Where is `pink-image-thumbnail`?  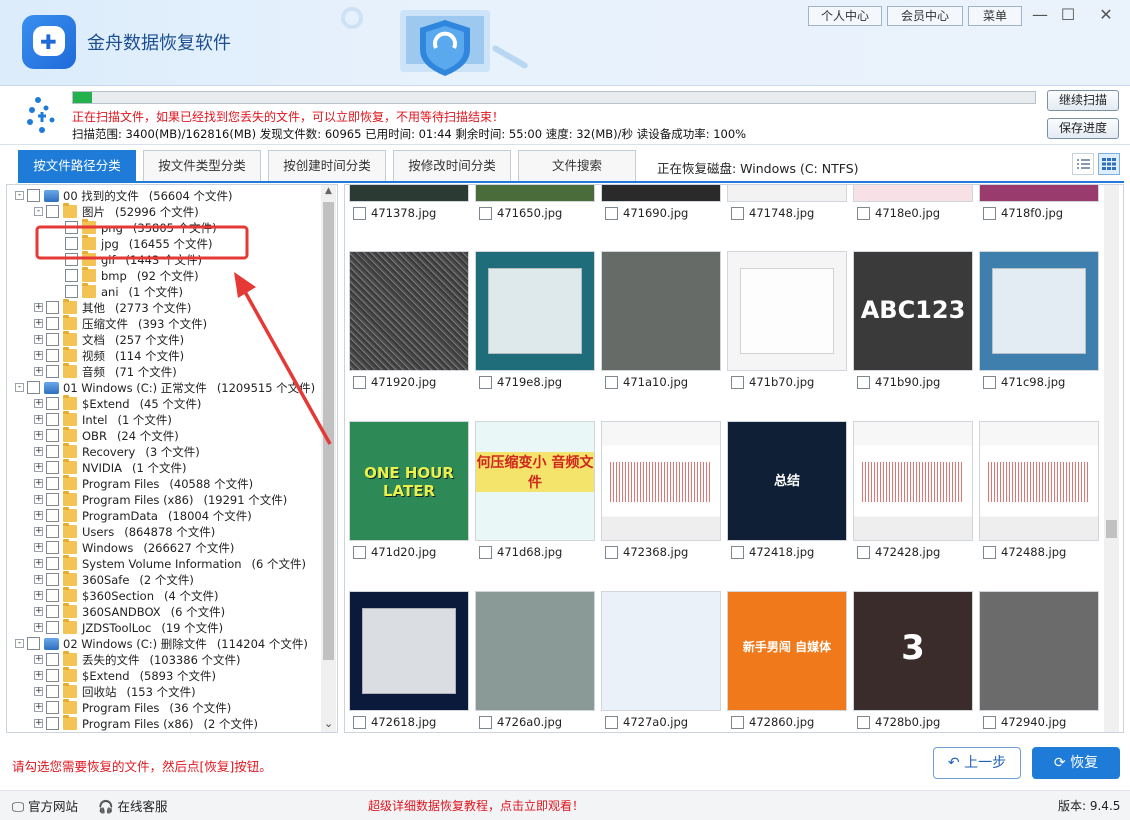
pink-image-thumbnail is located at coordinates (913, 193).